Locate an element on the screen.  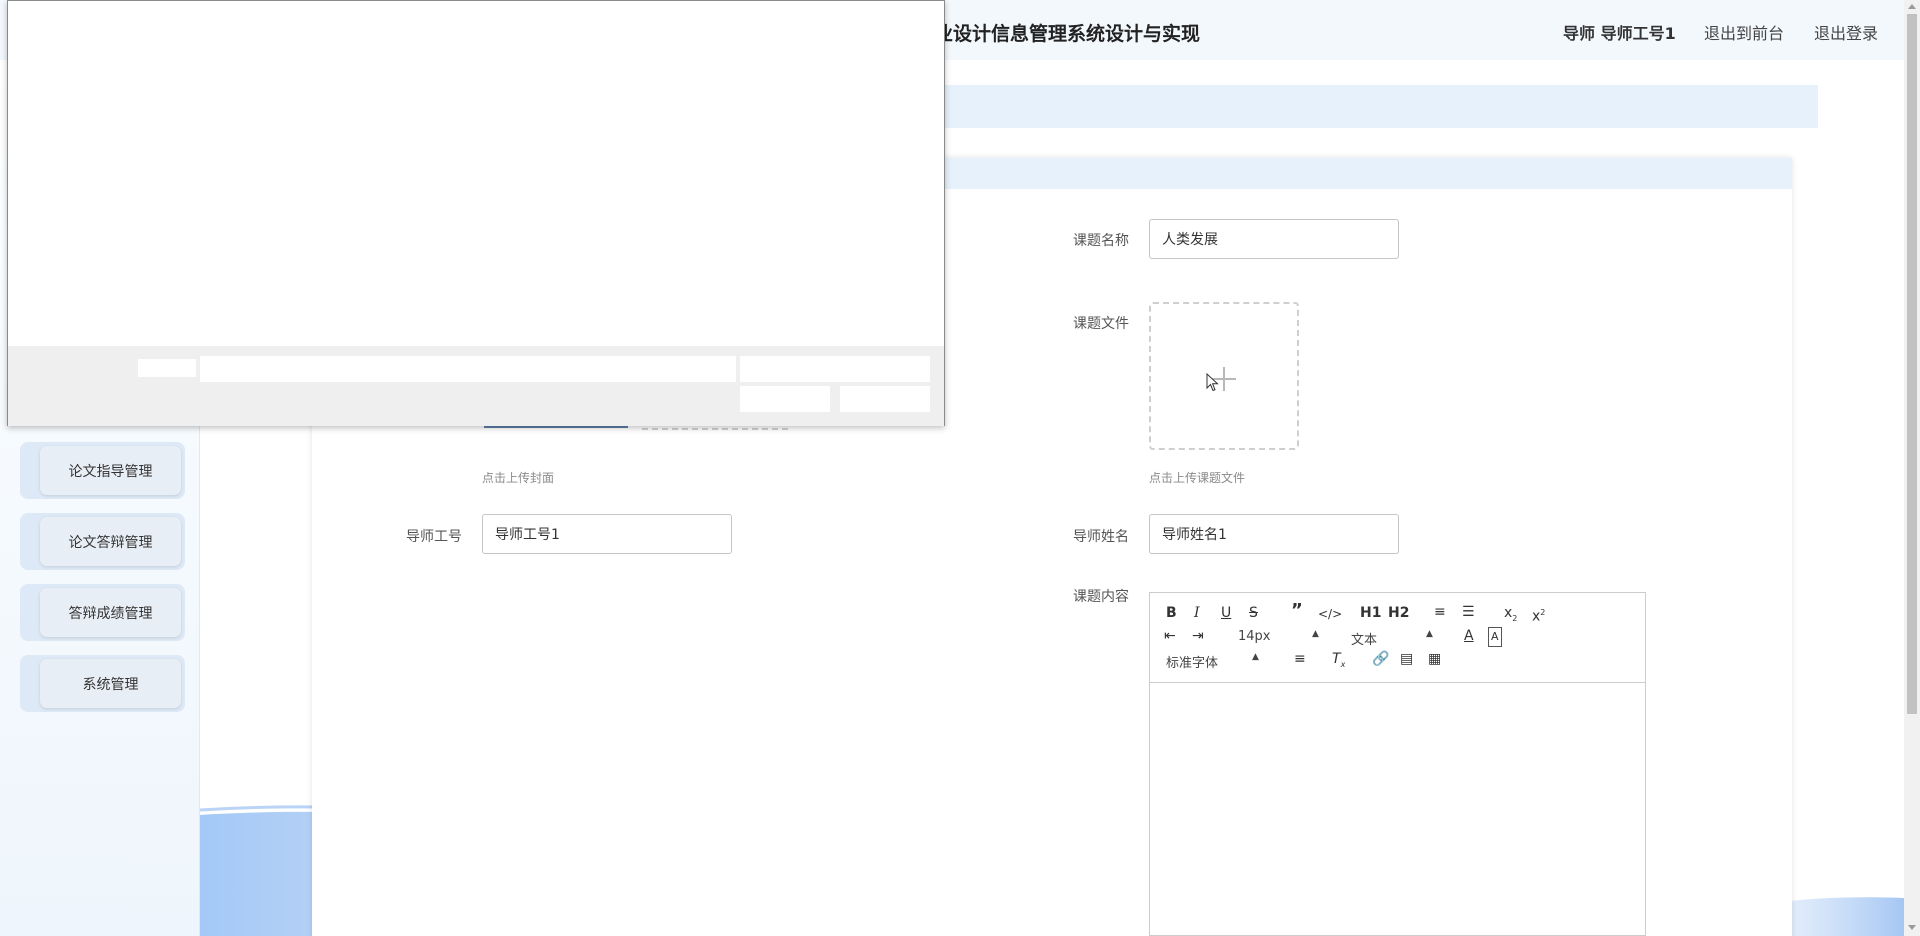
footer-confirm-button is located at coordinates (785, 399).